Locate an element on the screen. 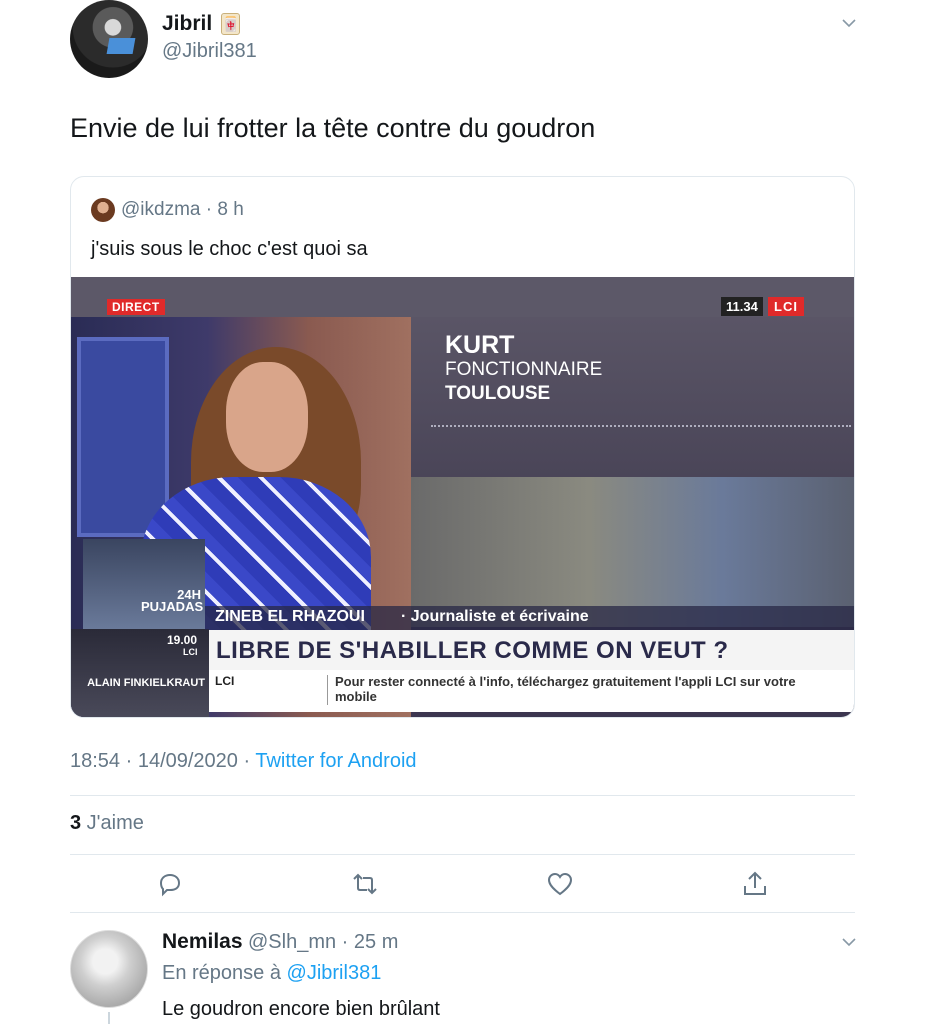  thread-line is located at coordinates (109, 1018).